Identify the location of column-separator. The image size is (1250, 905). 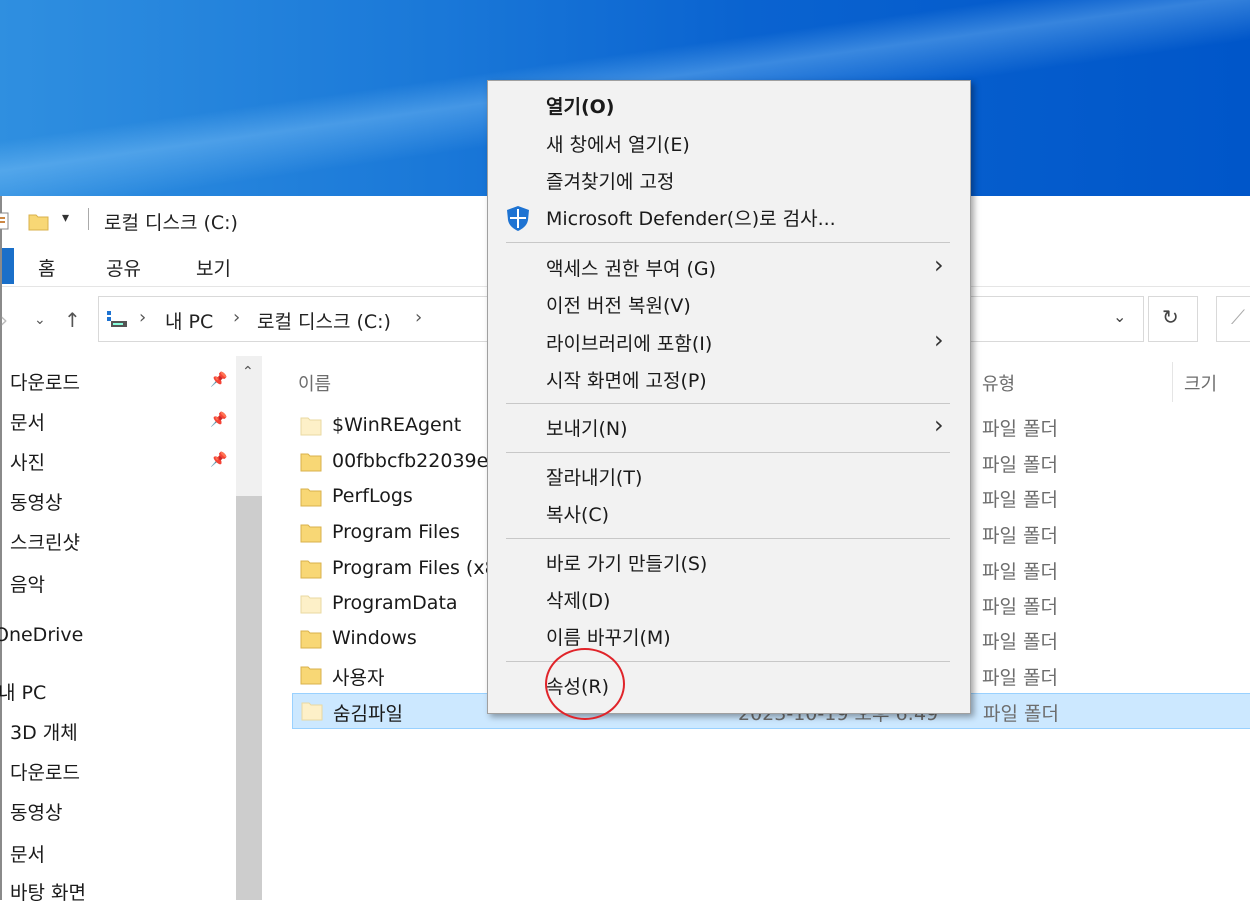
(1172, 382).